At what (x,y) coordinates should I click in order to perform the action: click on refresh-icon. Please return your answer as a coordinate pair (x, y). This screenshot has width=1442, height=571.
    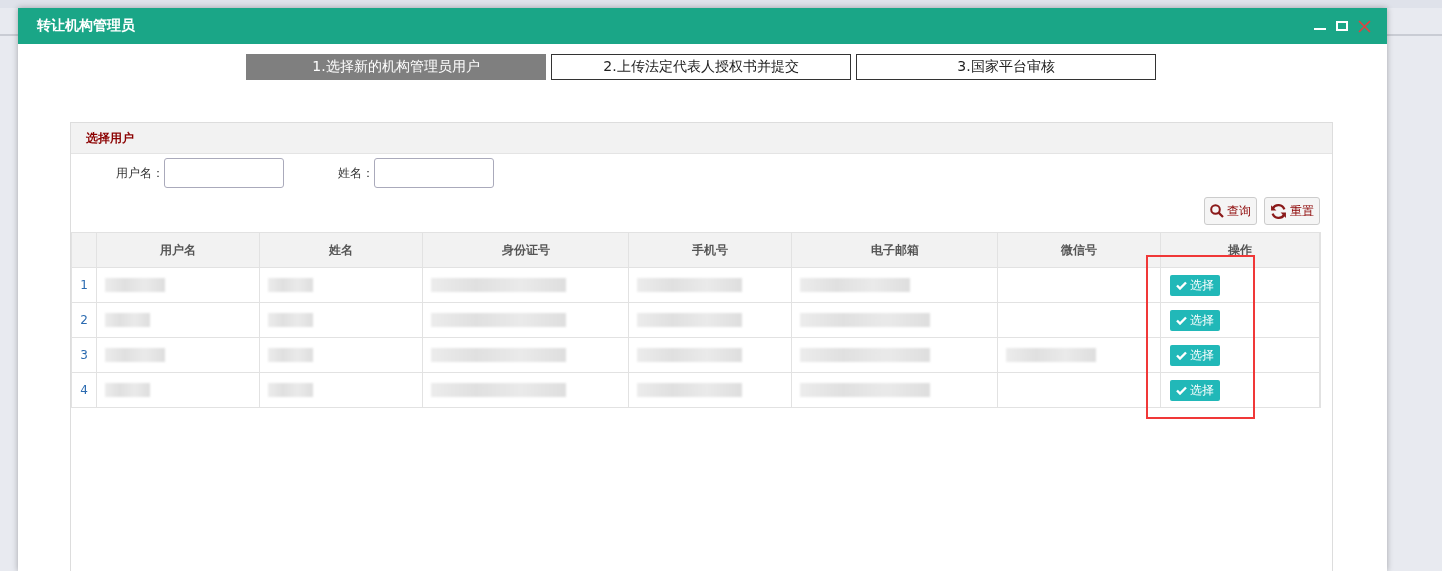
    Looking at the image, I should click on (1278, 211).